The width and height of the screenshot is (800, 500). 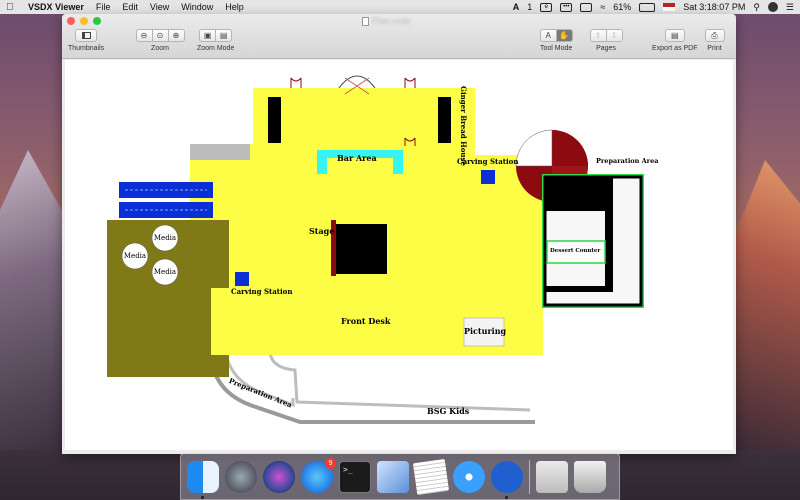 What do you see at coordinates (552, 476) in the screenshot?
I see `downloads-icon` at bounding box center [552, 476].